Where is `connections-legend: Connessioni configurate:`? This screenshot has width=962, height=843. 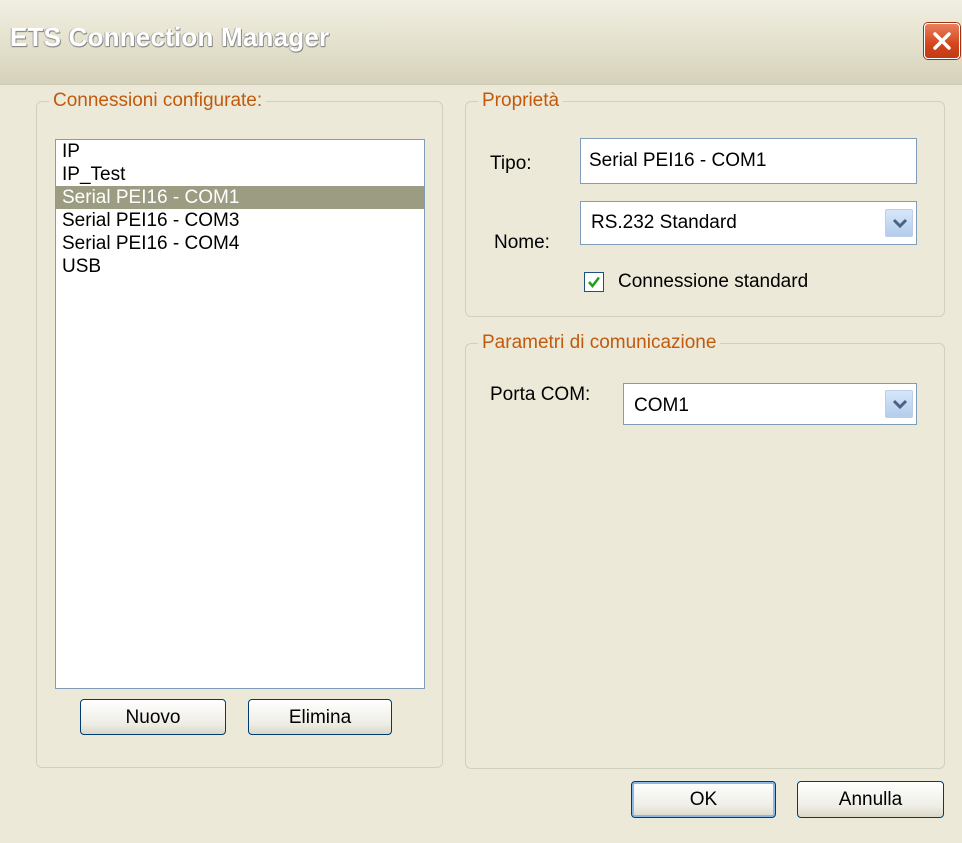
connections-legend: Connessioni configurate: is located at coordinates (158, 101).